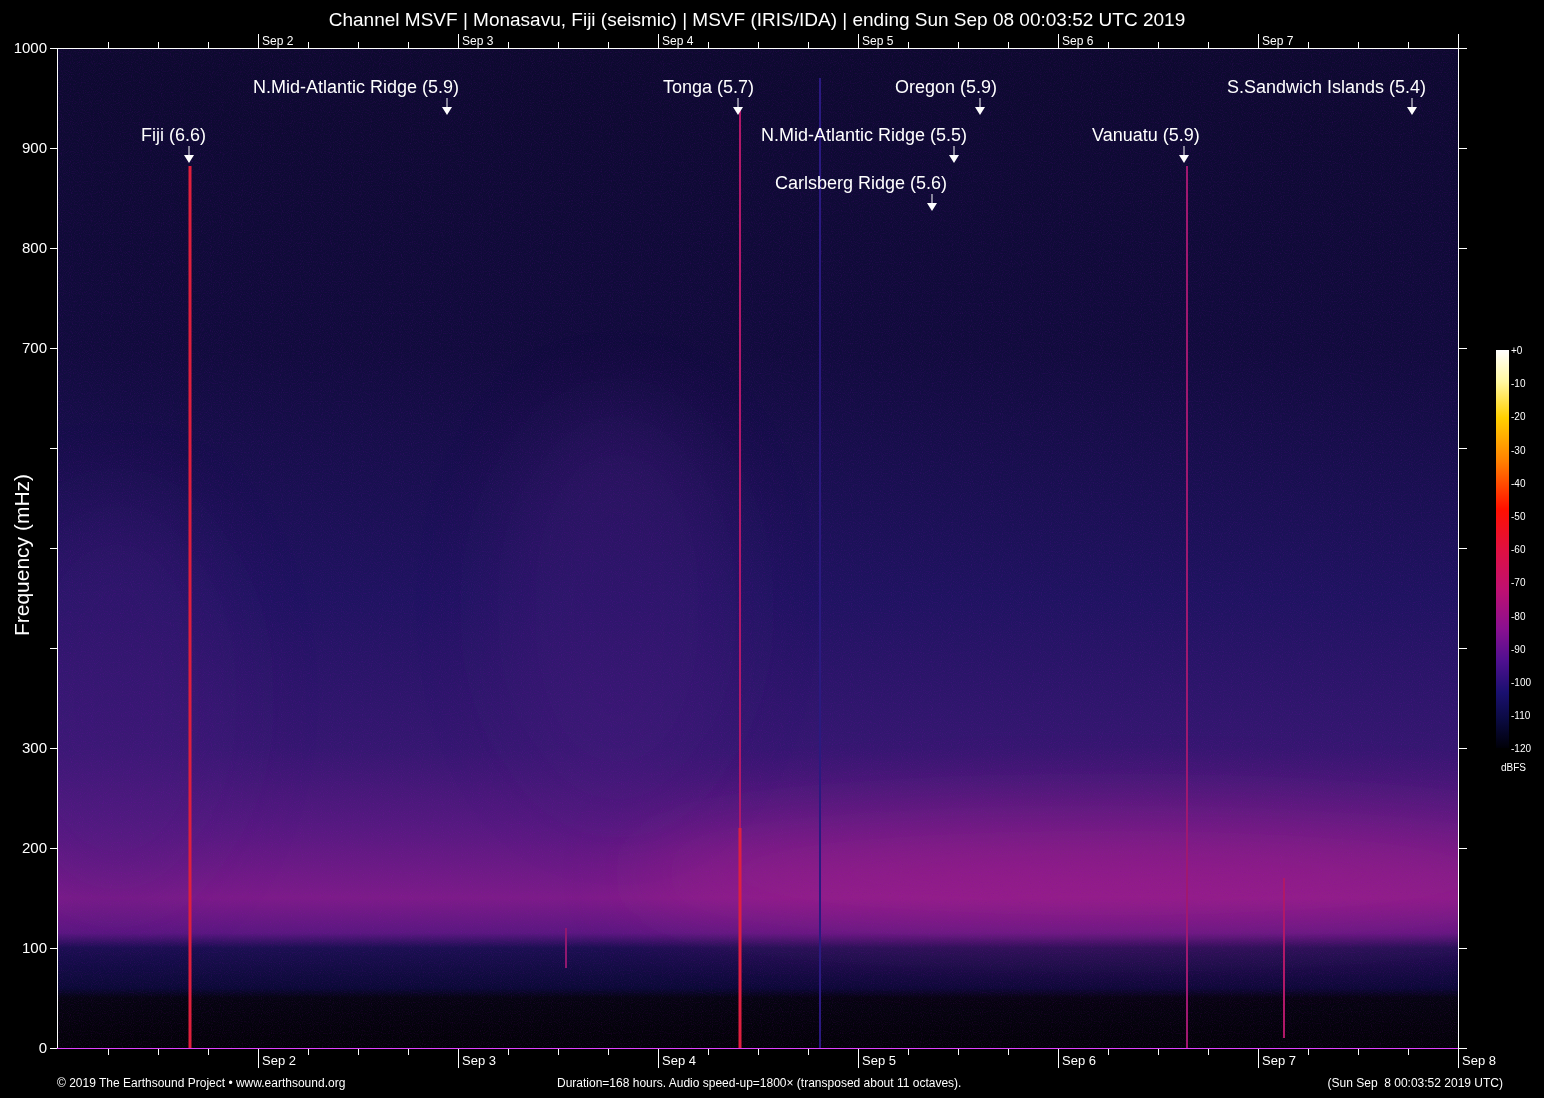 Image resolution: width=1544 pixels, height=1098 pixels. What do you see at coordinates (757, 20) in the screenshot?
I see `chart-title: Channel MSVF | Monasavu, Fiji (seismic) | MSVF (IRIS/IDA) | ending Sun Sep 08 00:03:52 UTC 2019` at bounding box center [757, 20].